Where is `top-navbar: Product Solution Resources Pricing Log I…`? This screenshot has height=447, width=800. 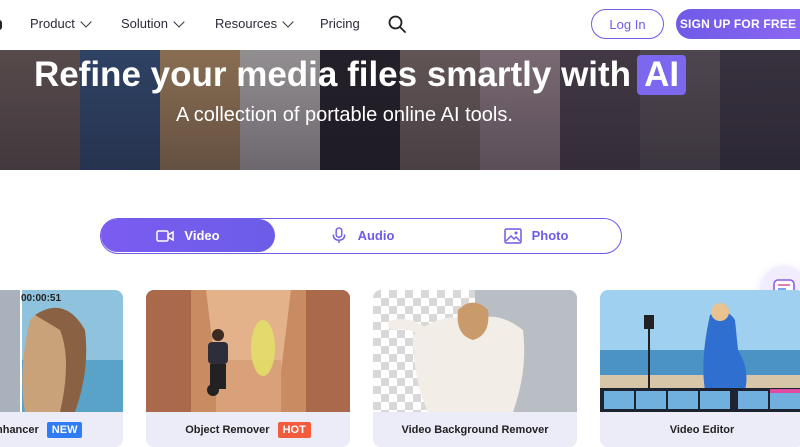
top-navbar: Product Solution Resources Pricing Log I… is located at coordinates (400, 25).